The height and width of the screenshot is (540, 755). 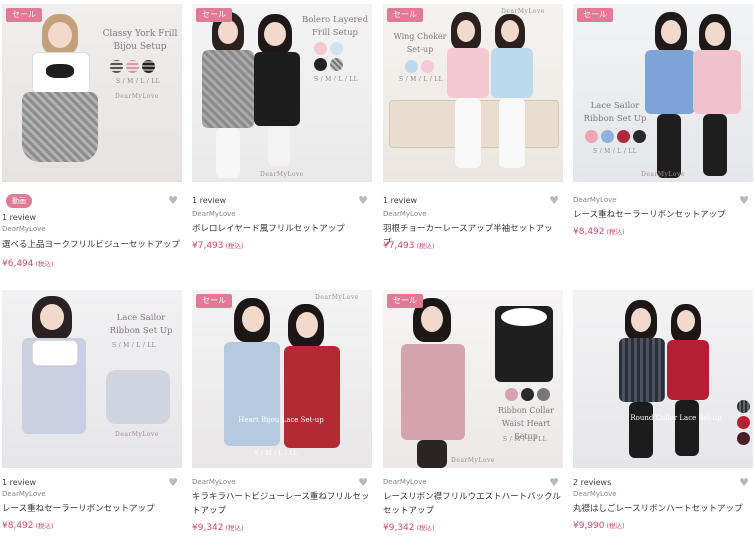 I want to click on product-price: ¥8,492 (税込), so click(x=599, y=231).